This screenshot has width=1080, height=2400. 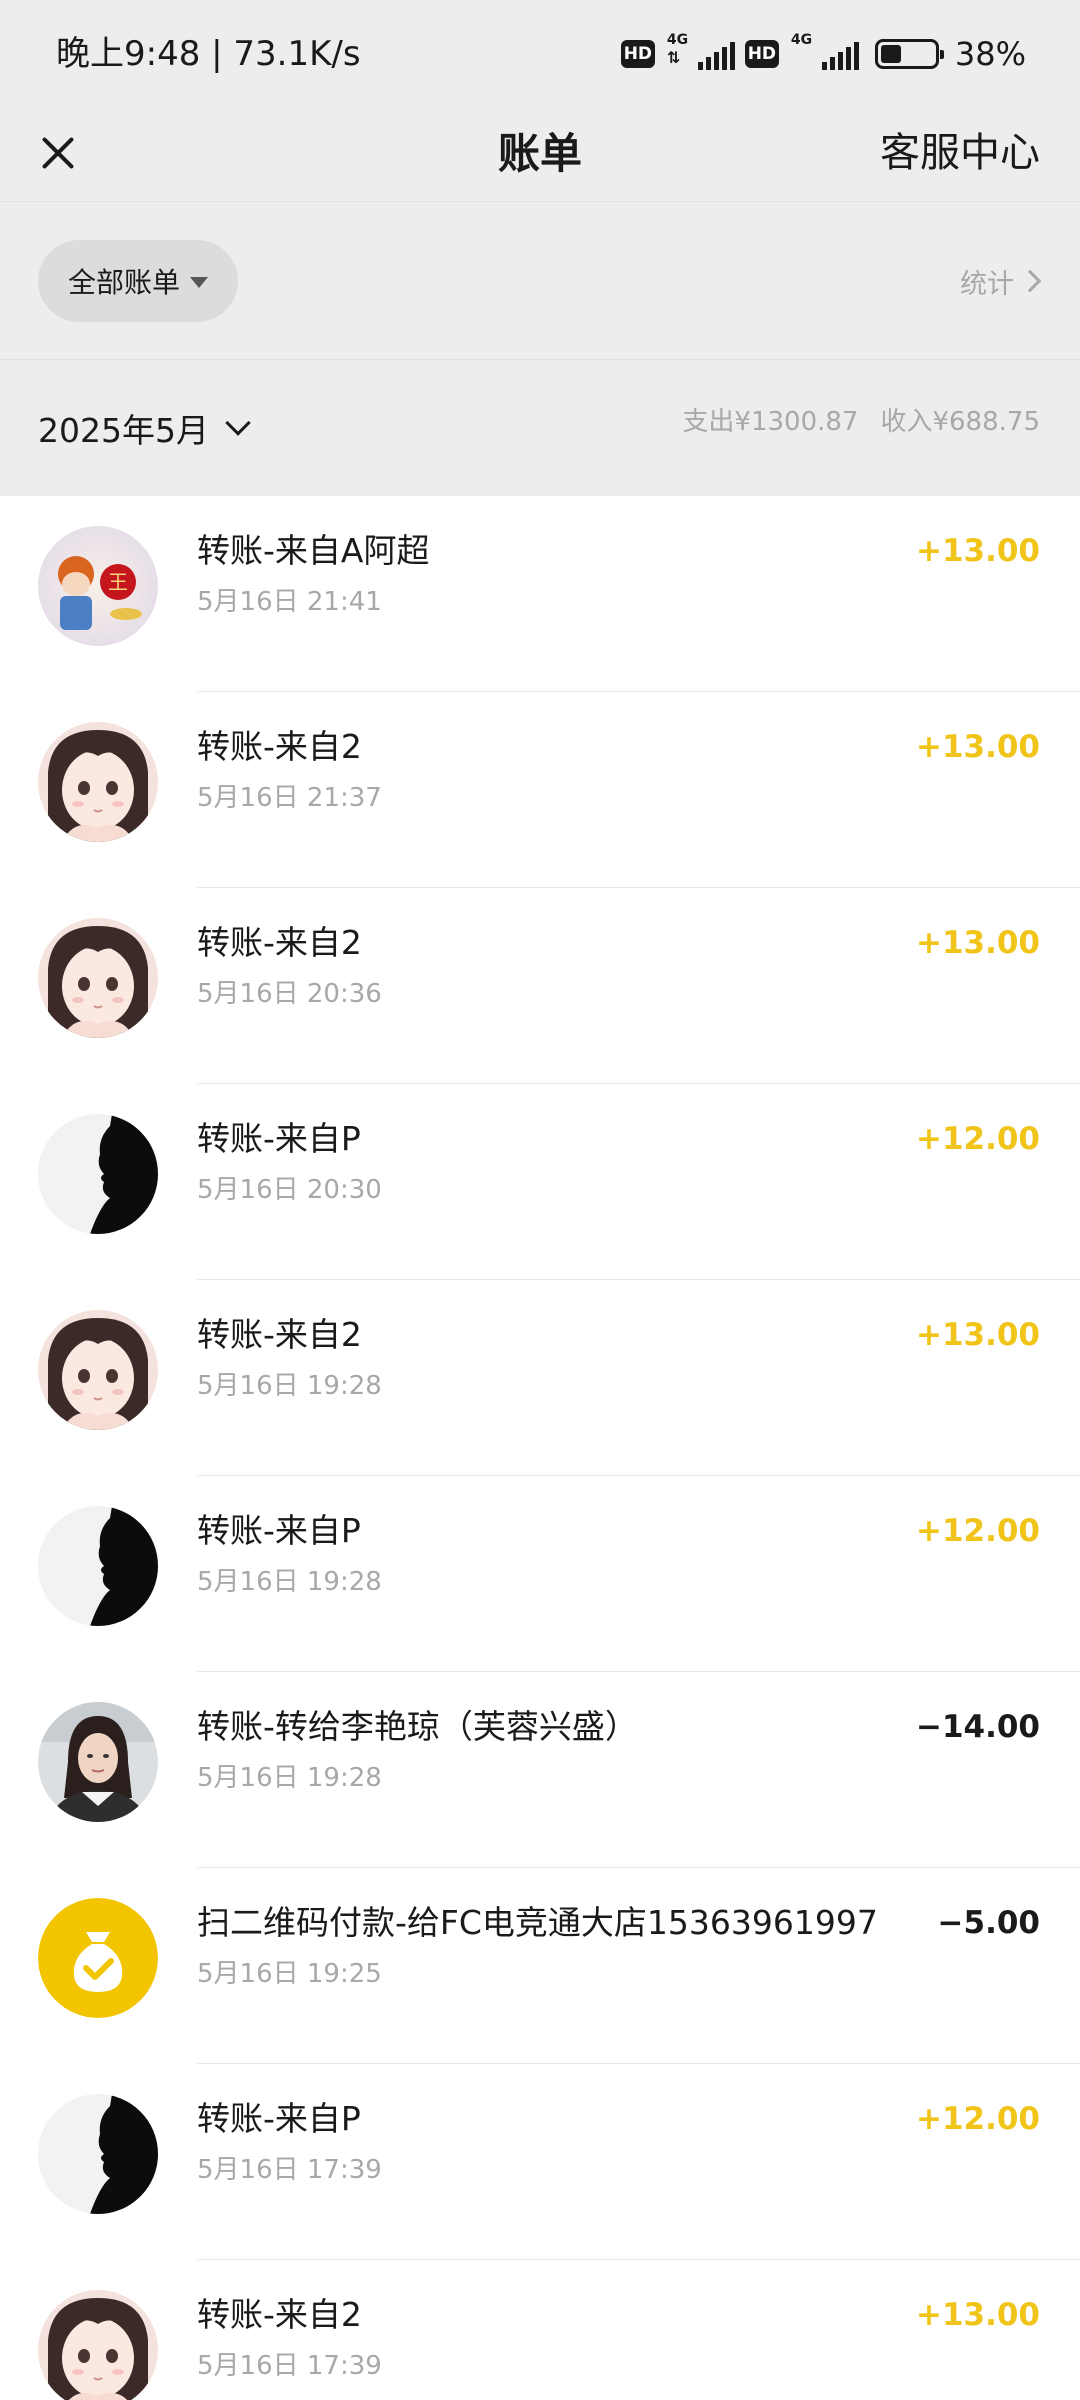 What do you see at coordinates (118, 582) in the screenshot?
I see `svg-text: 王` at bounding box center [118, 582].